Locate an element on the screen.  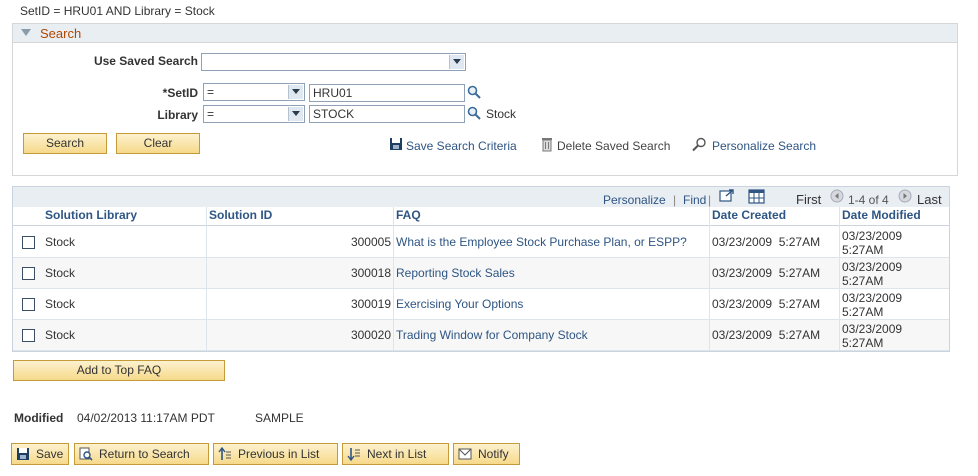
previous-arrow-icon is located at coordinates (837, 196).